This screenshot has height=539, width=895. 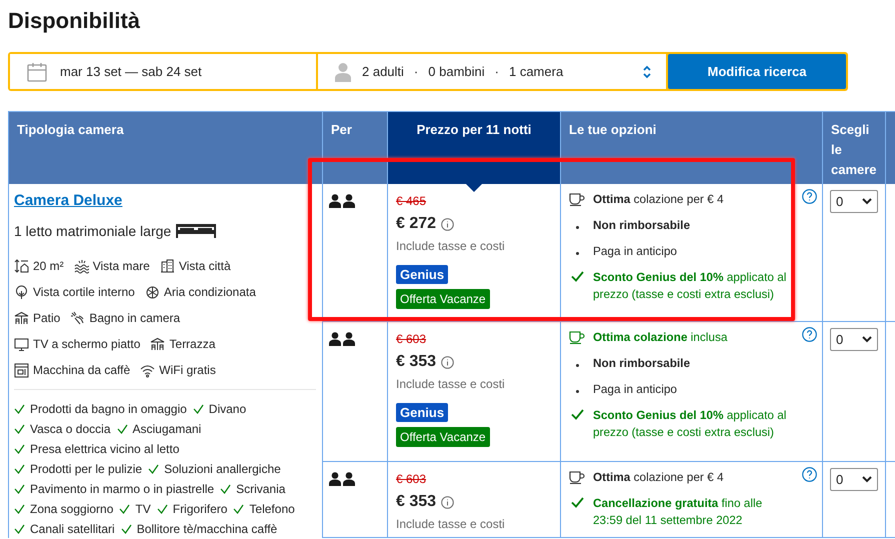 What do you see at coordinates (21, 344) in the screenshot?
I see `tv-icon` at bounding box center [21, 344].